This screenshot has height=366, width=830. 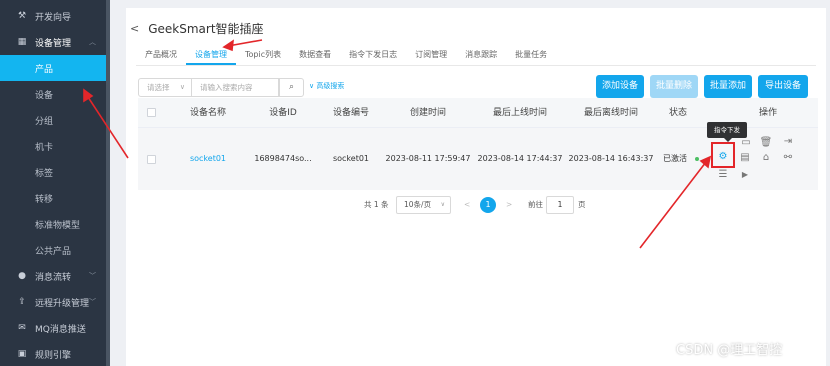 I want to click on tab-topic-list: Topic列表, so click(x=263, y=56).